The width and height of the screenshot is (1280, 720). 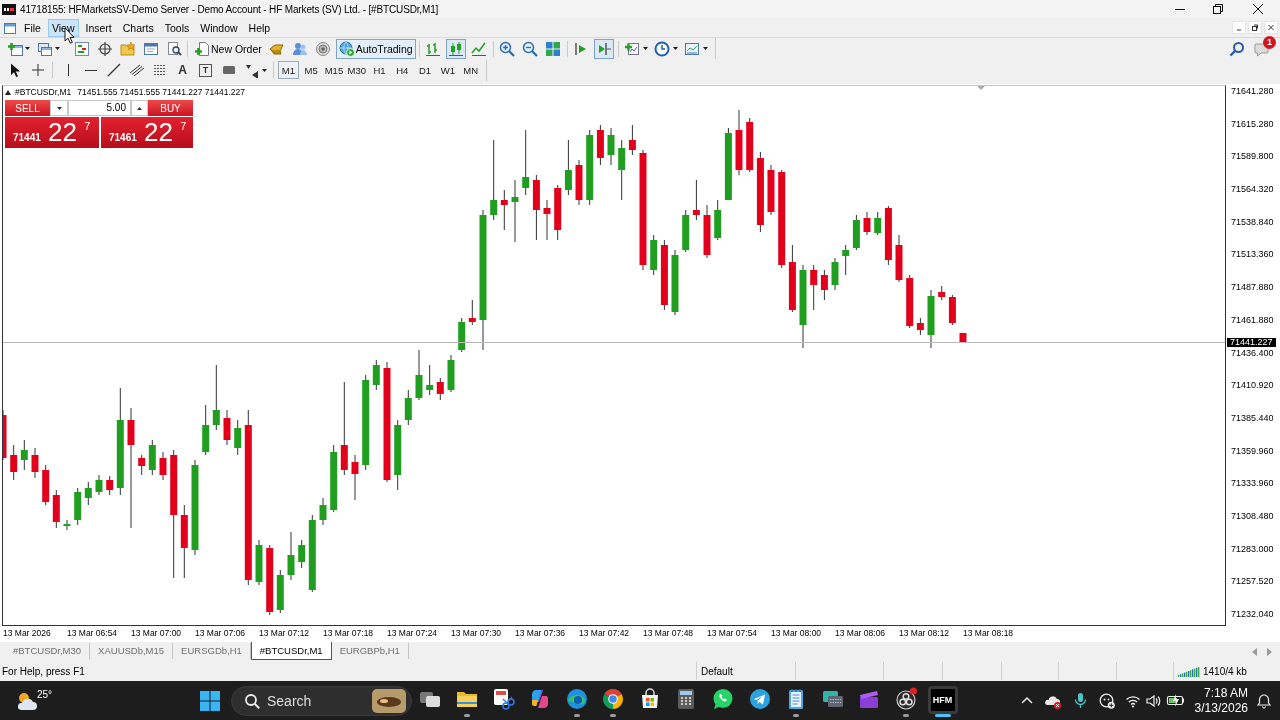 What do you see at coordinates (1253, 91) in the screenshot?
I see `price-axis-label: 71641.280` at bounding box center [1253, 91].